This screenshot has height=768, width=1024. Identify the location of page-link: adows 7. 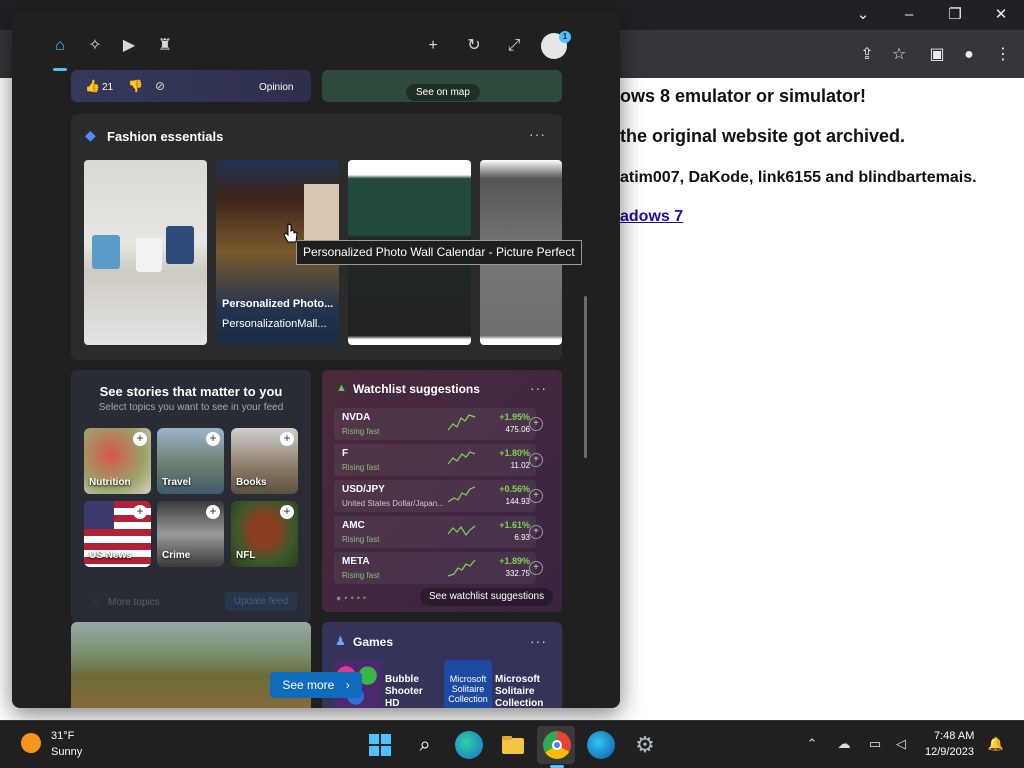
(651, 217).